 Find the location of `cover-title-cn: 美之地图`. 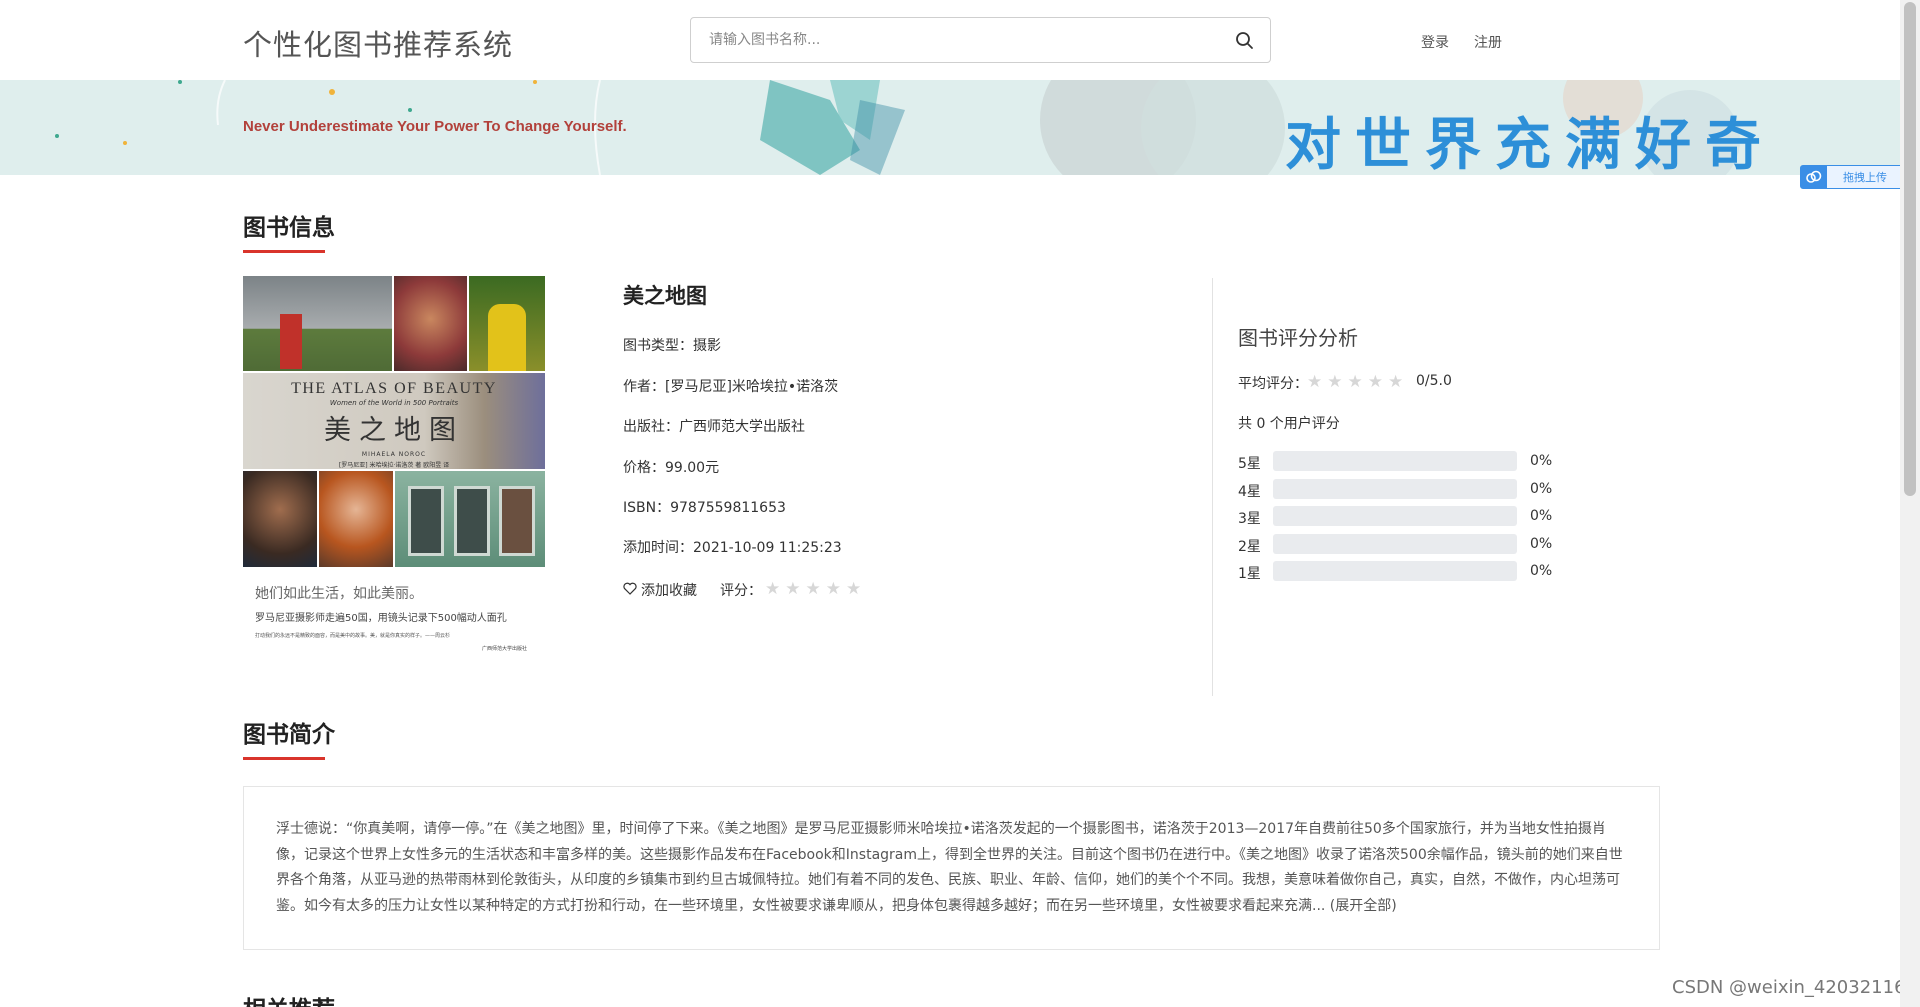

cover-title-cn: 美之地图 is located at coordinates (394, 430).